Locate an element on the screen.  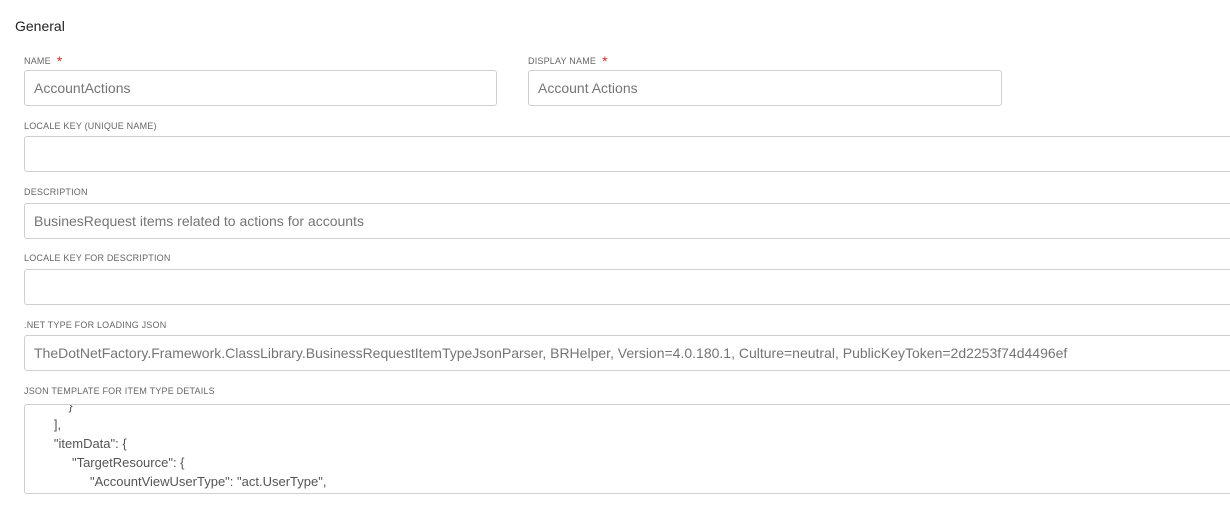
display-name-label-text: DISPLAY NAME is located at coordinates (562, 61).